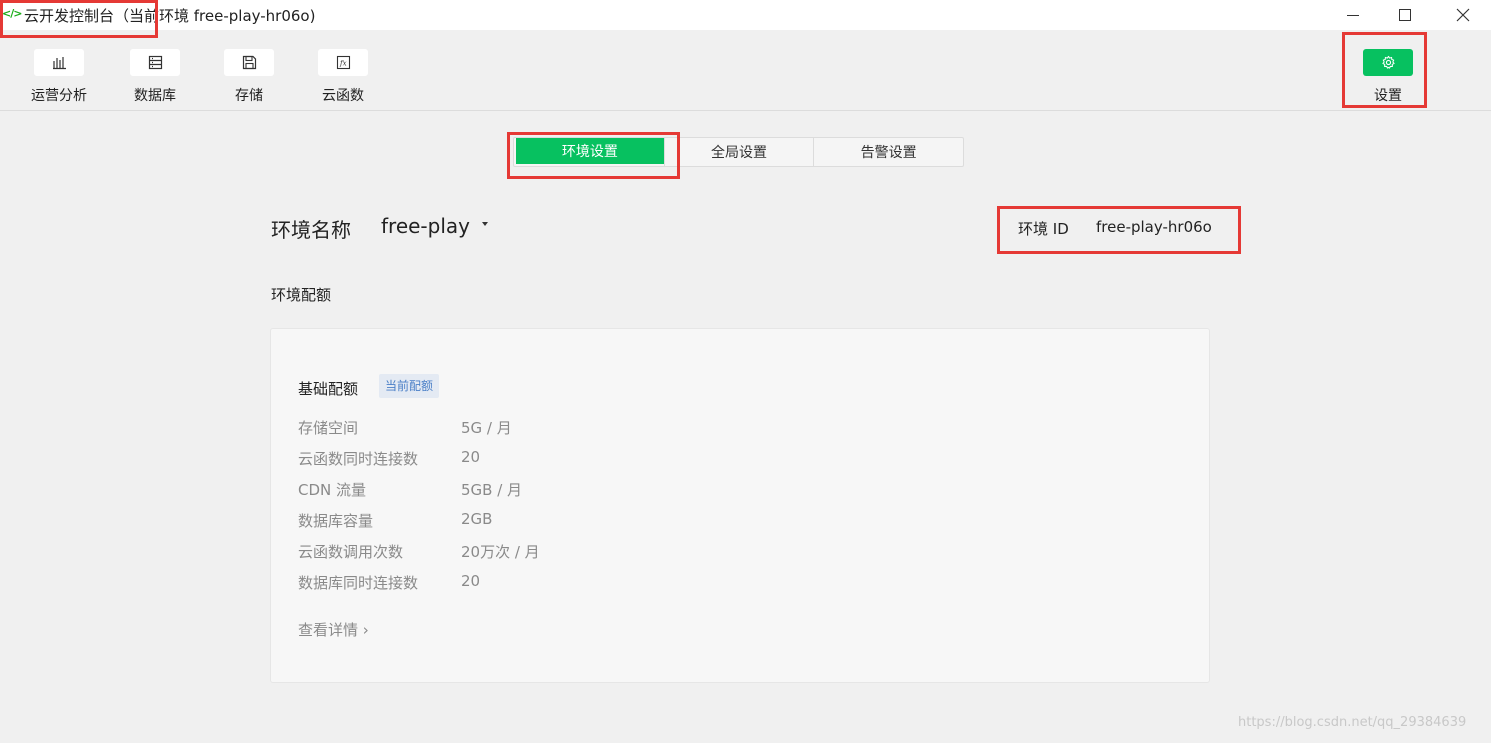  I want to click on toolbar-analytics-label: 运营分析, so click(59, 96).